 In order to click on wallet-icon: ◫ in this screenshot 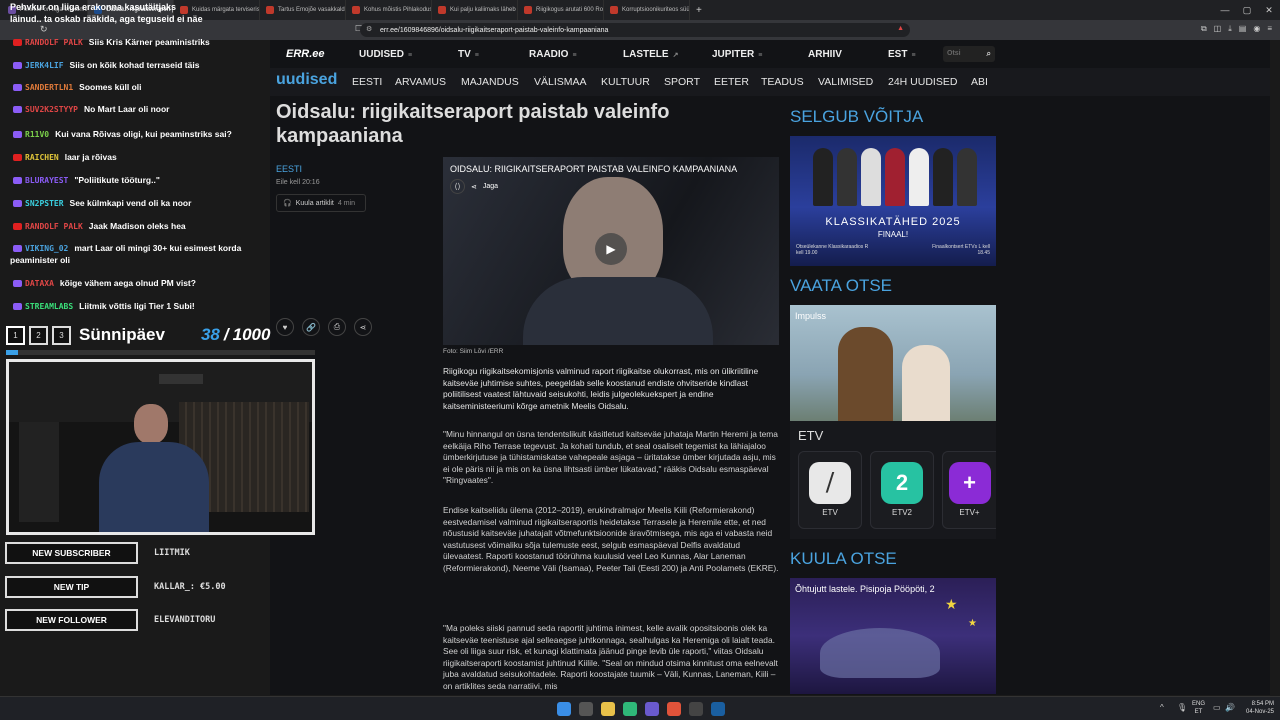, I will do `click(1218, 29)`.